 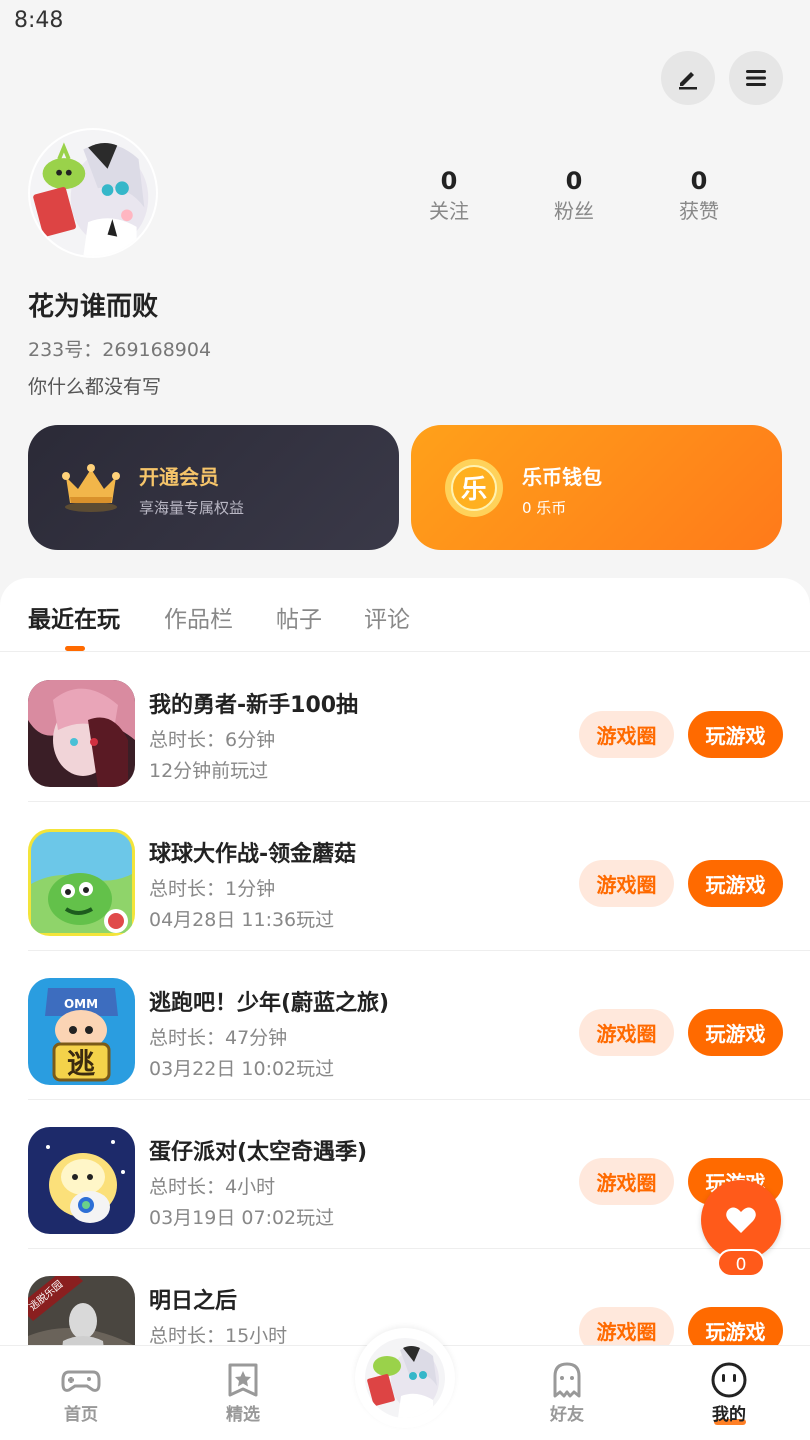 I want to click on game-last-played: 04月28日 11:36玩过, so click(x=242, y=920).